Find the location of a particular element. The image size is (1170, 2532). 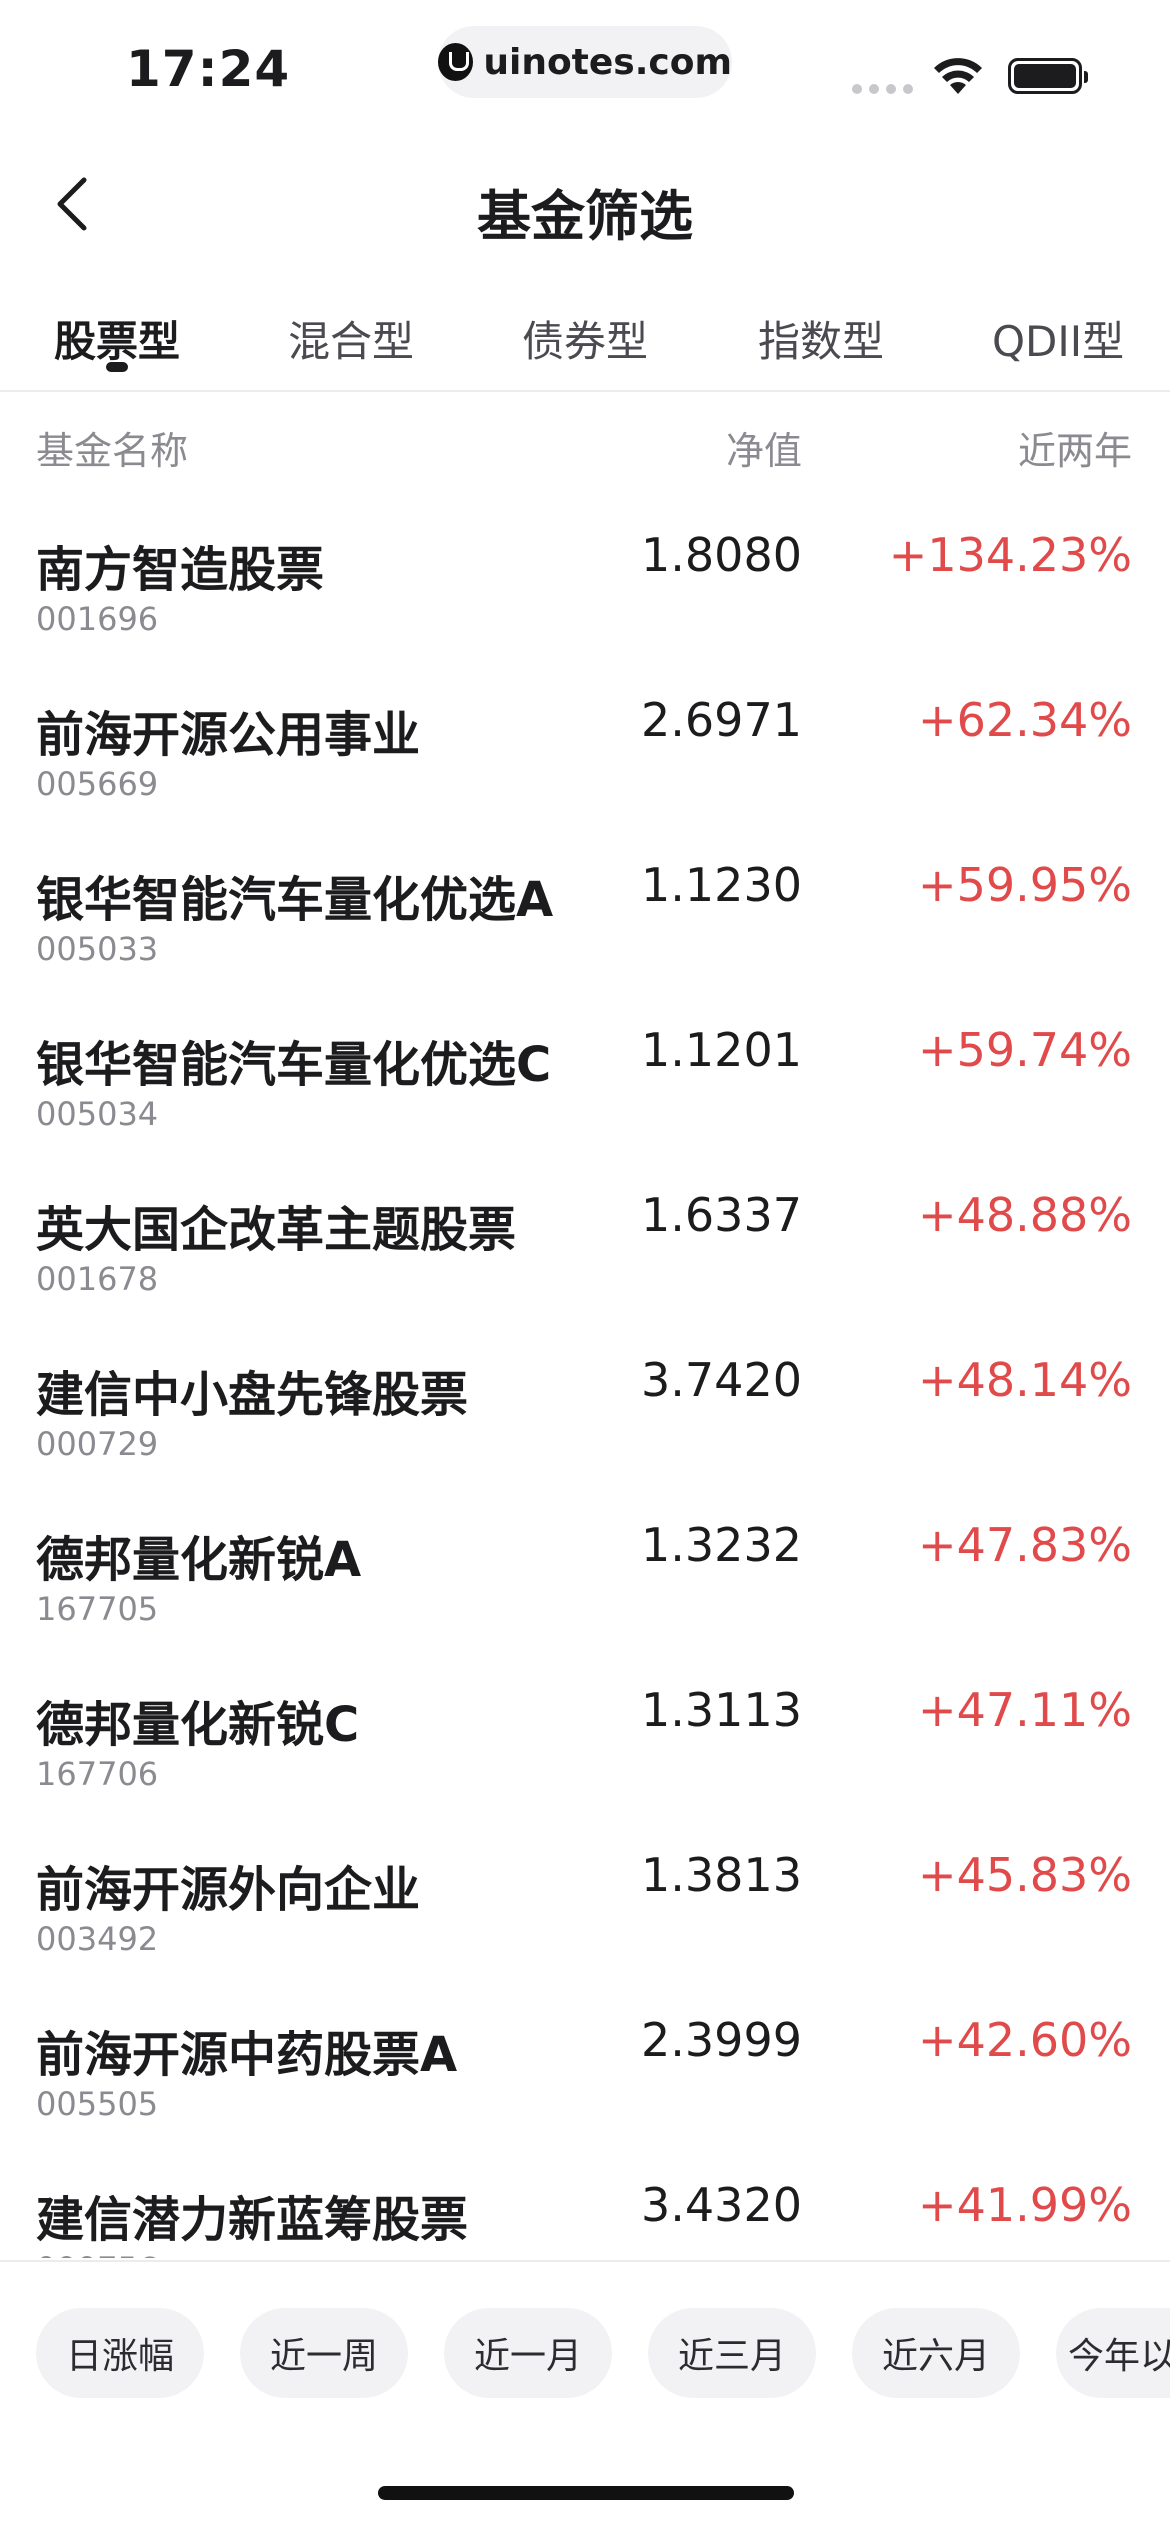

fund-nav: 1.3113 is located at coordinates (721, 1710).